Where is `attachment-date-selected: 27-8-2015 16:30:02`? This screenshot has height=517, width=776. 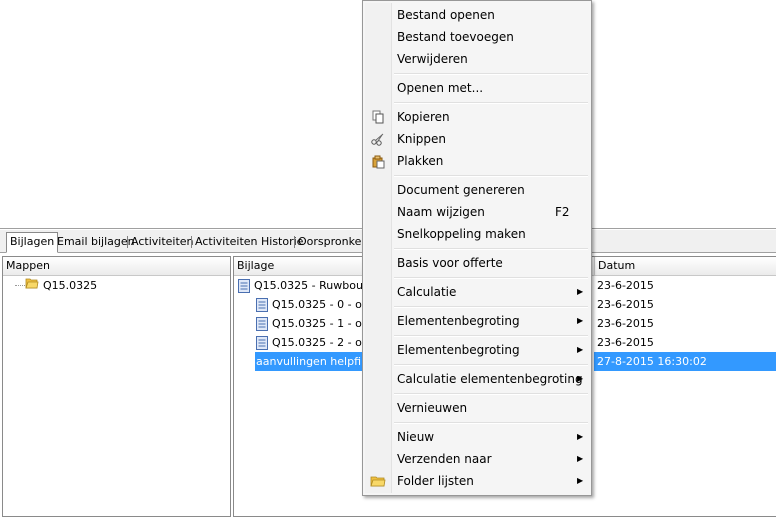
attachment-date-selected: 27-8-2015 16:30:02 is located at coordinates (685, 361).